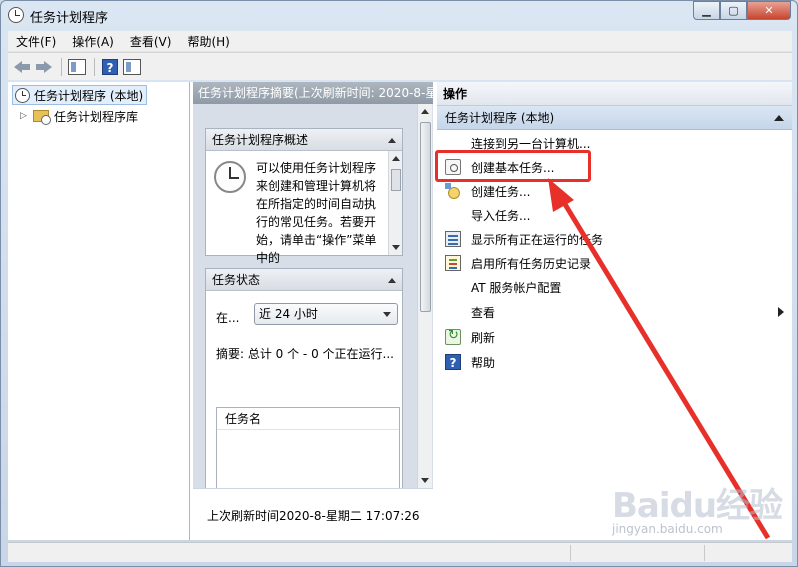 The image size is (798, 567). What do you see at coordinates (308, 419) in the screenshot?
I see `task-name-column-header: 任务名` at bounding box center [308, 419].